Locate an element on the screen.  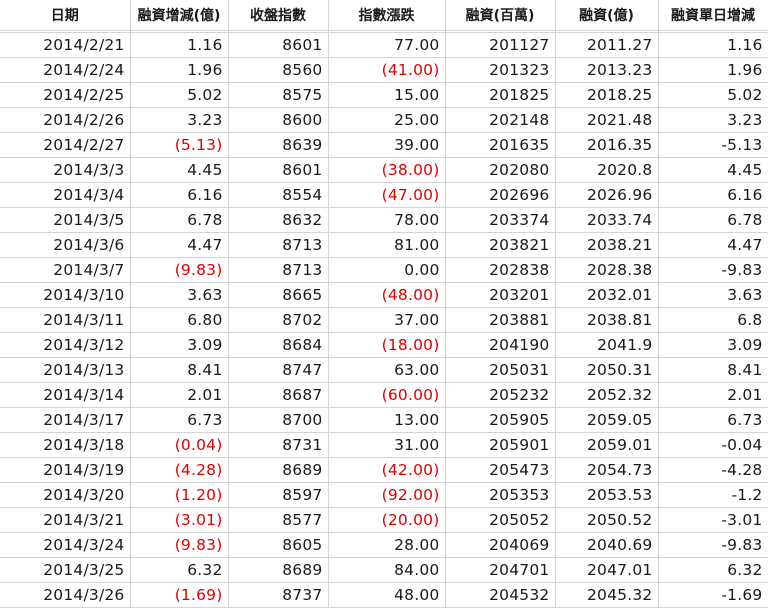
cell-margin-million: 204701 is located at coordinates (500, 570).